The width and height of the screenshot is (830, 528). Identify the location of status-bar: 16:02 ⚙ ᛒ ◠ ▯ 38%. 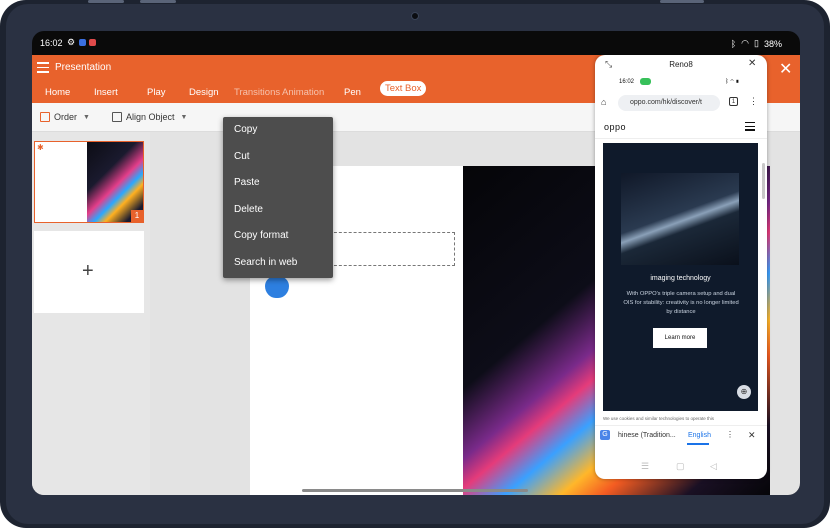
(416, 43).